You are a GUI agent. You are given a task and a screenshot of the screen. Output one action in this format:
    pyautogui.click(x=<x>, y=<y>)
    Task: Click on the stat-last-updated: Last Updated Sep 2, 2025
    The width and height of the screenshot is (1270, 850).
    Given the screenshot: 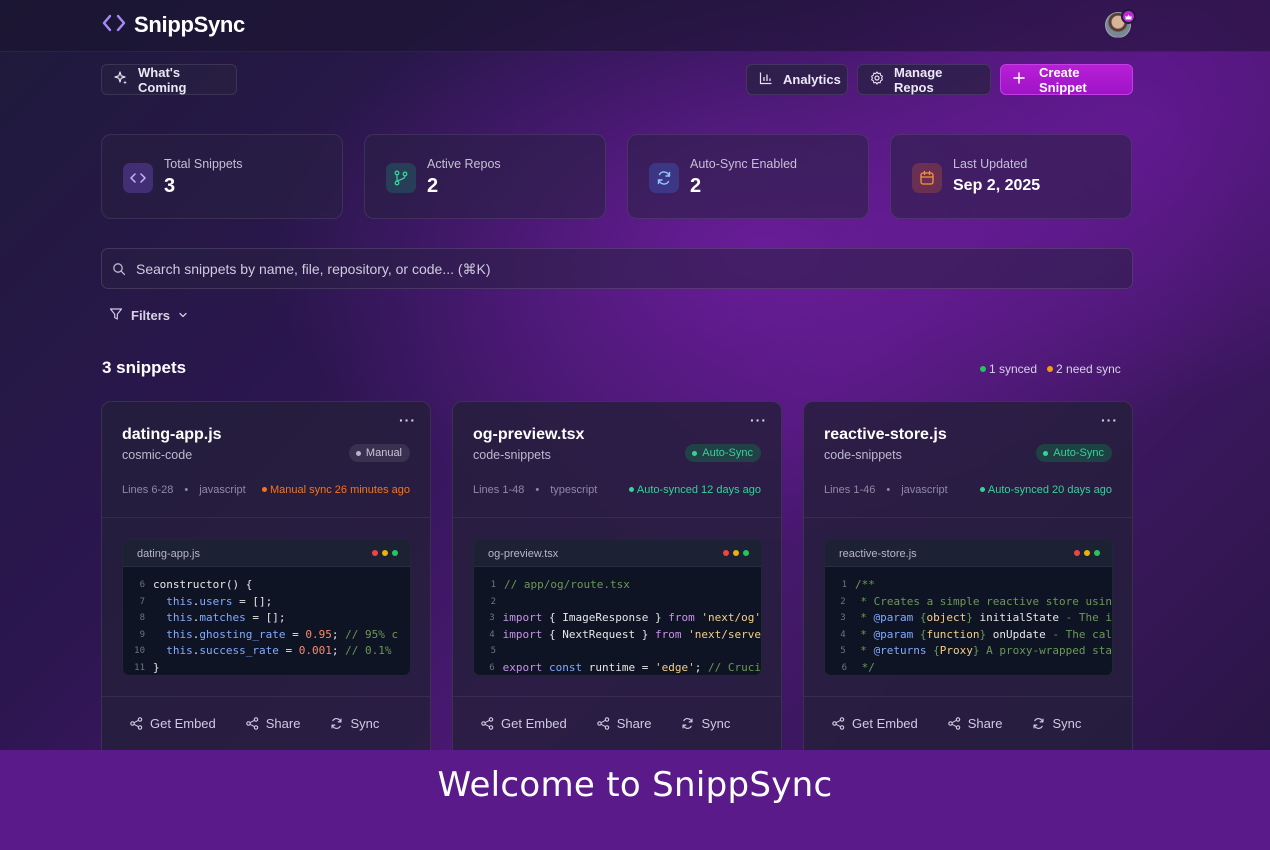 What is the action you would take?
    pyautogui.click(x=1011, y=176)
    